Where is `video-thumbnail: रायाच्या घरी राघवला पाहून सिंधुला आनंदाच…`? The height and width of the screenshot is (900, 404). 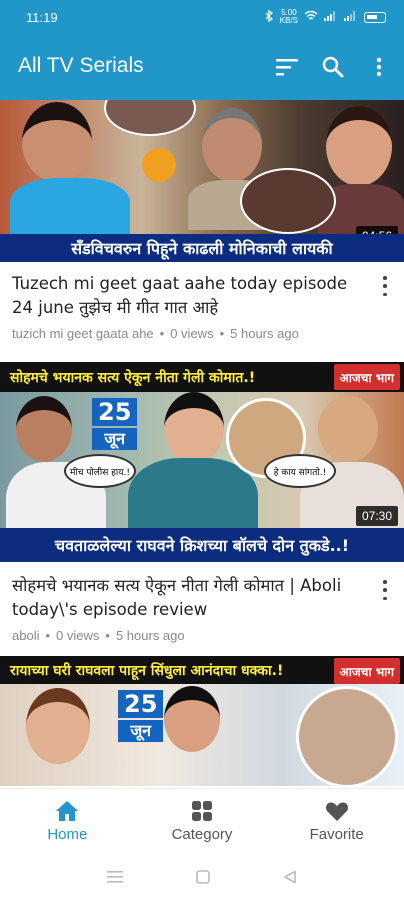
video-thumbnail: रायाच्या घरी राघवला पाहून सिंधुला आनंदाच… is located at coordinates (202, 721).